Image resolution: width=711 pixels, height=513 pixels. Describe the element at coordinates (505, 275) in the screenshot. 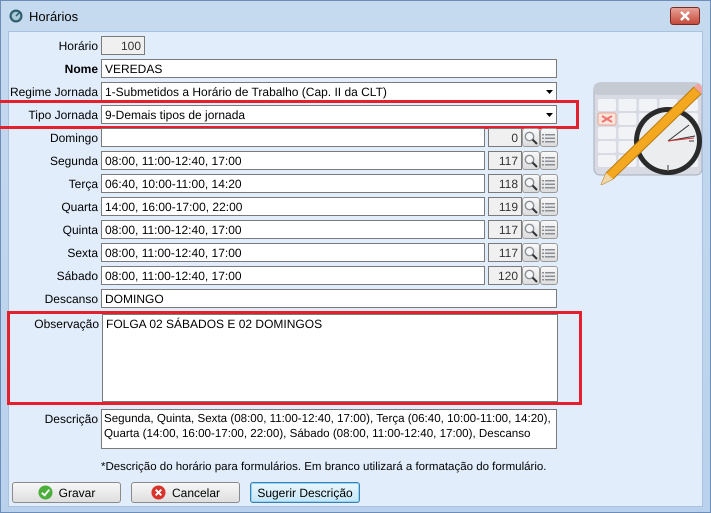

I see `number-field: 120` at that location.